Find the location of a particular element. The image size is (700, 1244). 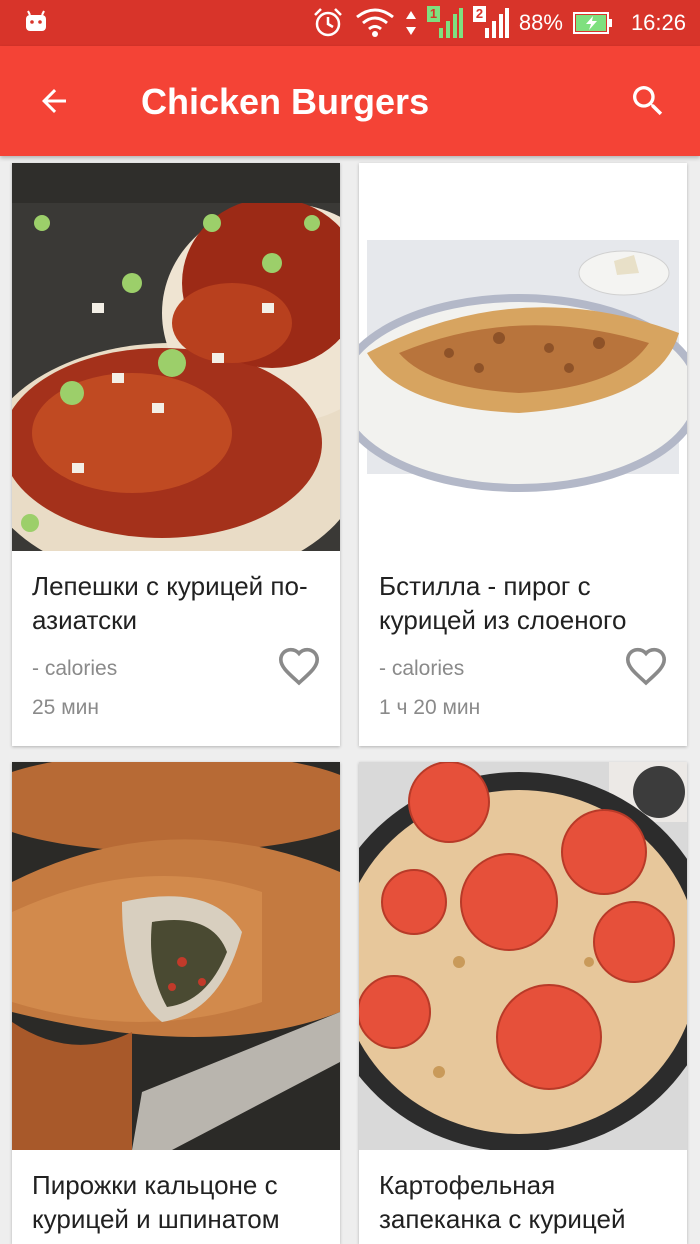

sim1-signal: 1 is located at coordinates (444, 23).